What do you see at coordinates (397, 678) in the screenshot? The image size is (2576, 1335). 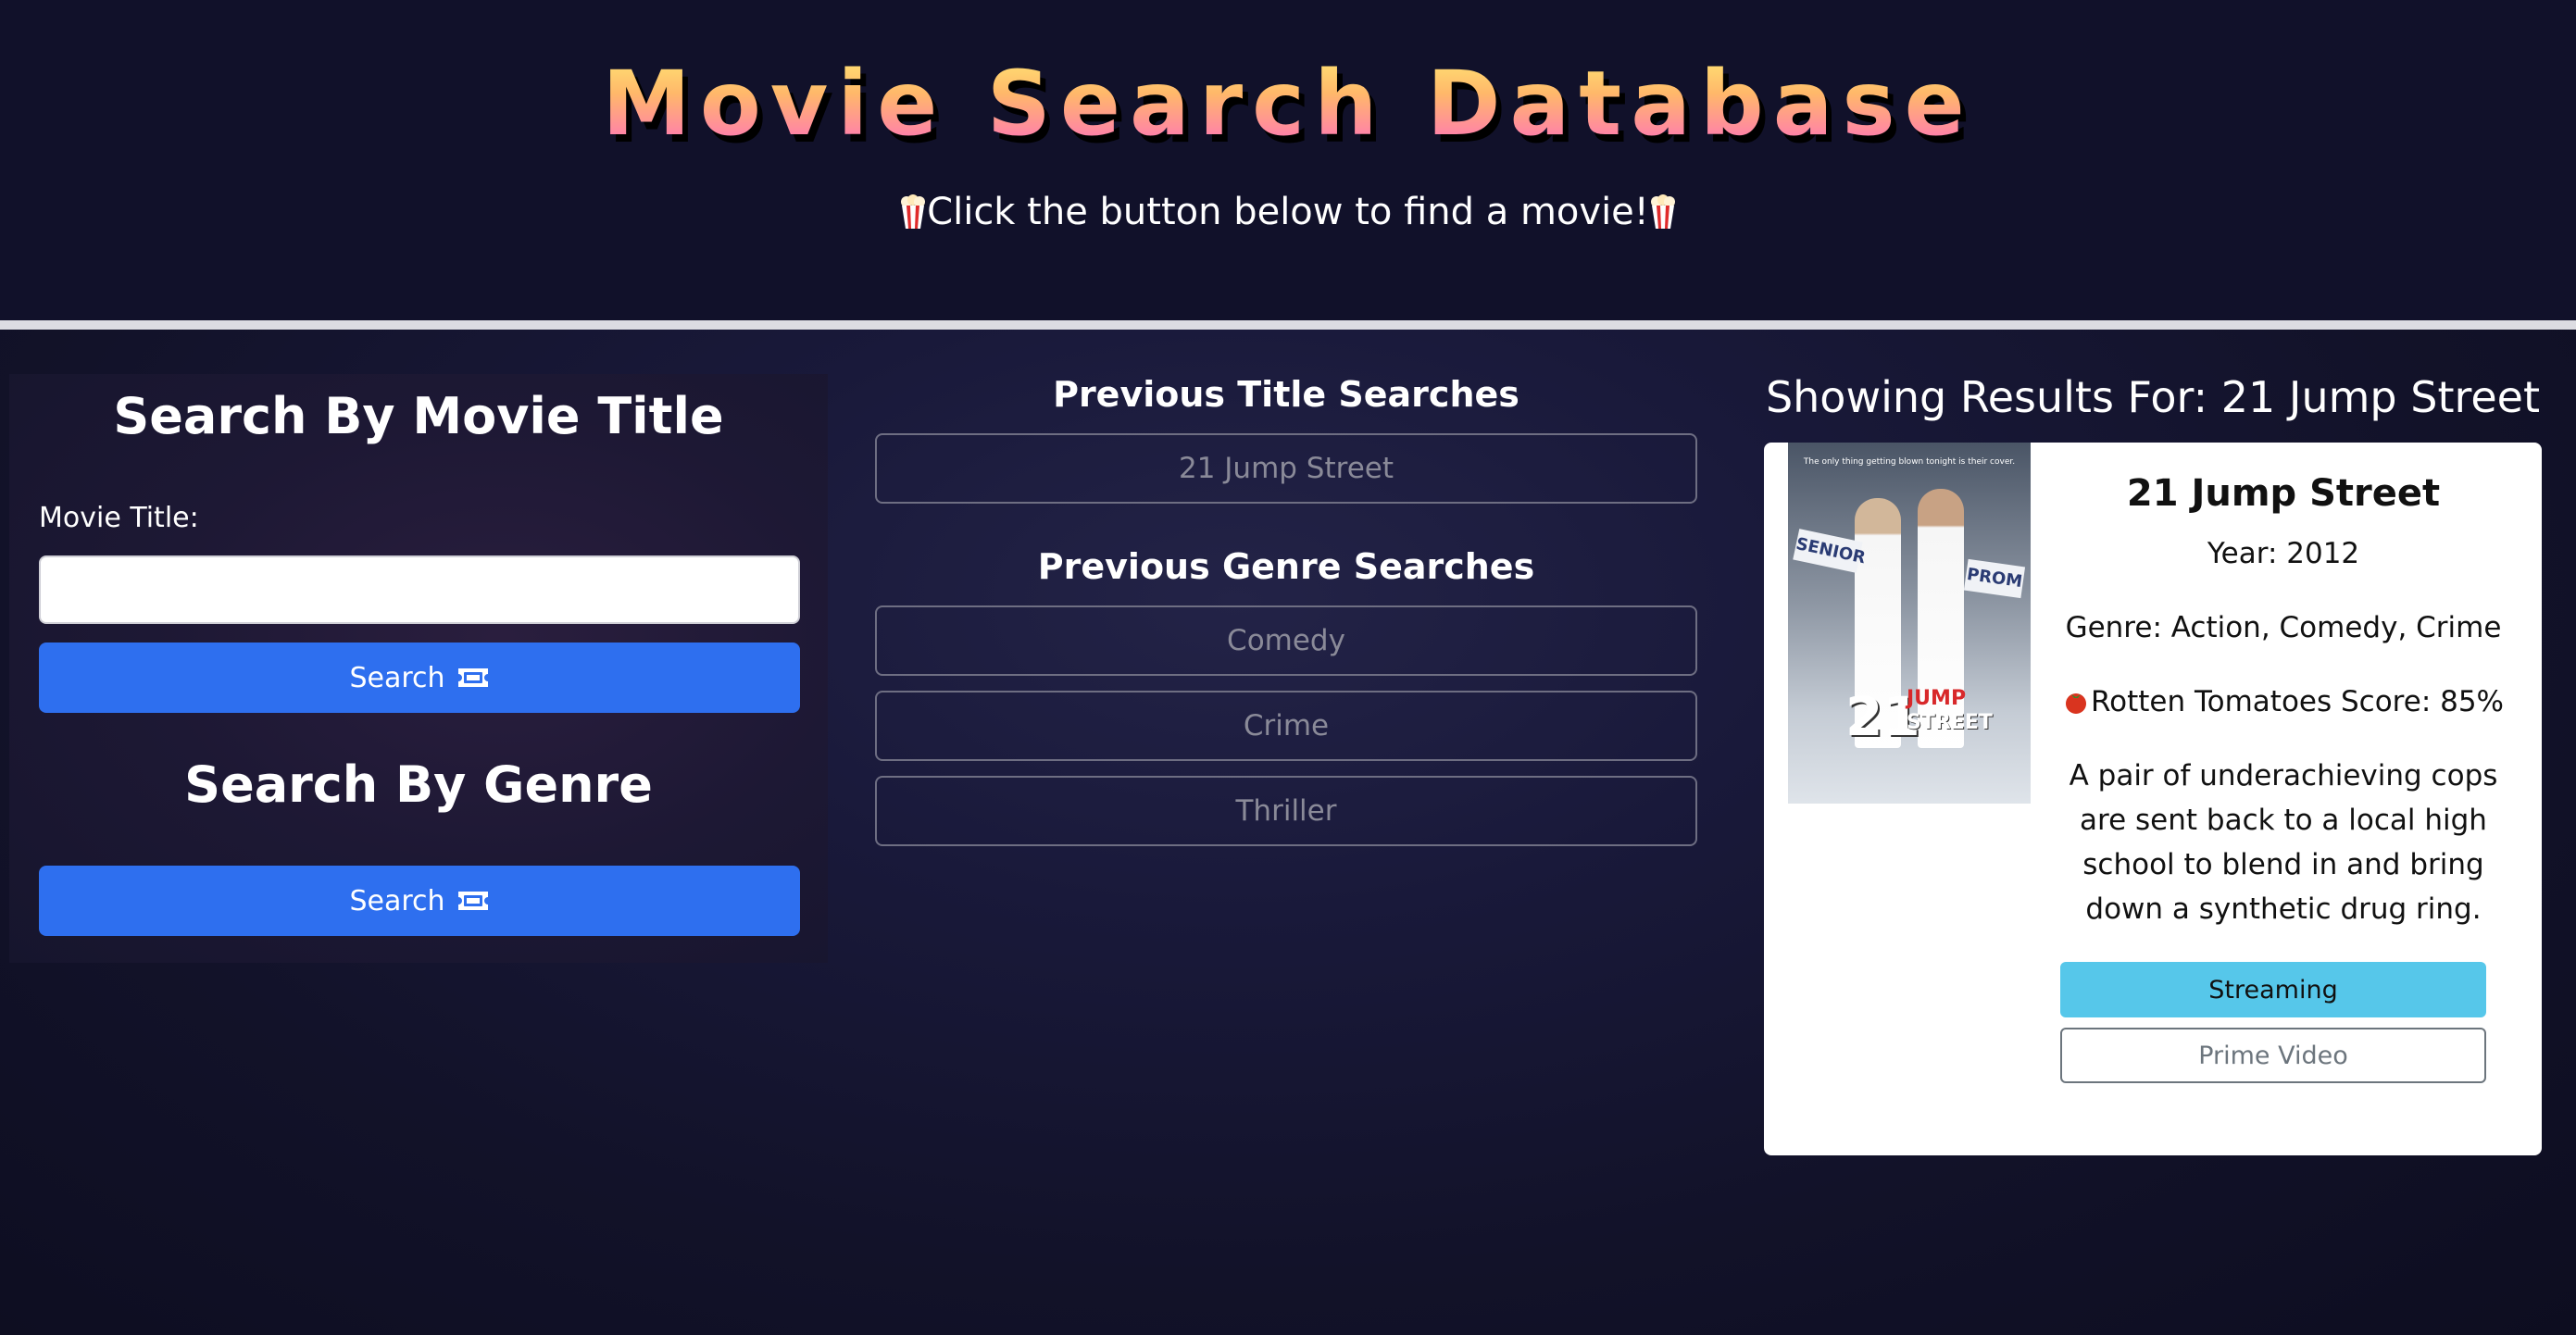 I see `title-search-button-label: Search` at bounding box center [397, 678].